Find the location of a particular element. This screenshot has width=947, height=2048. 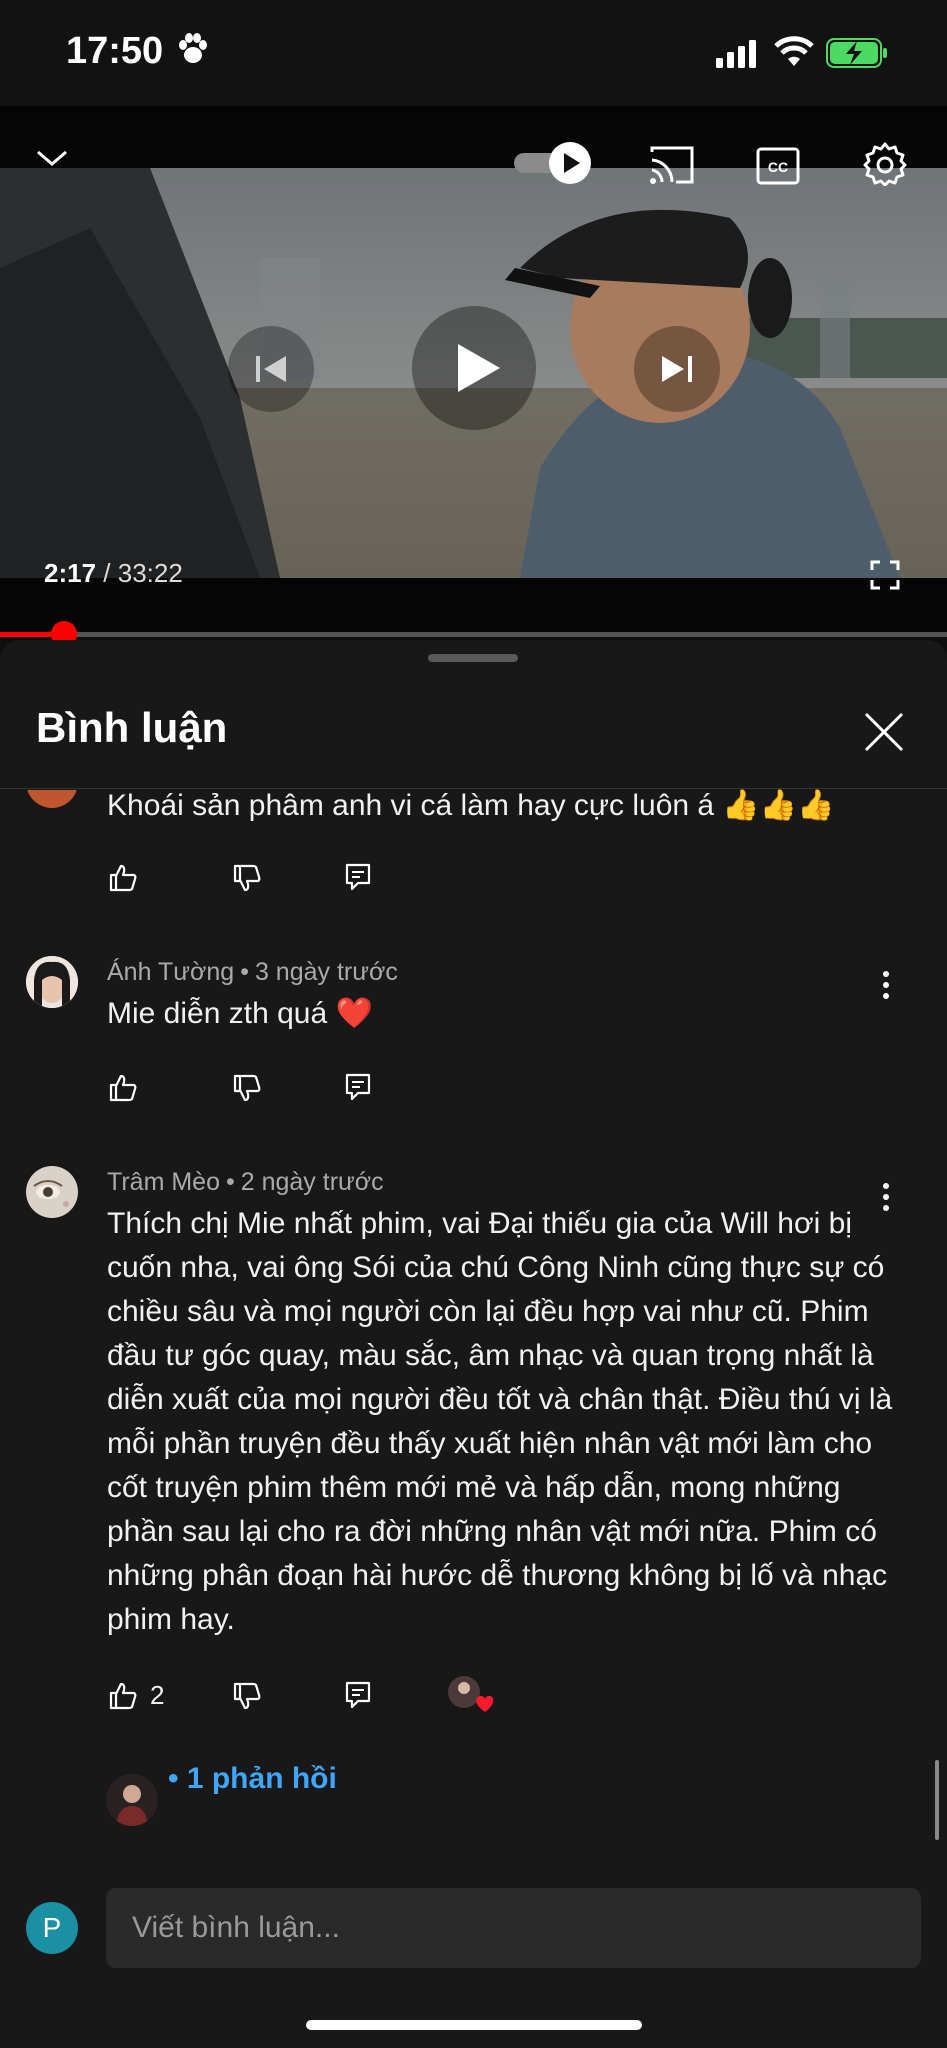

captions-icon: CC is located at coordinates (778, 166).